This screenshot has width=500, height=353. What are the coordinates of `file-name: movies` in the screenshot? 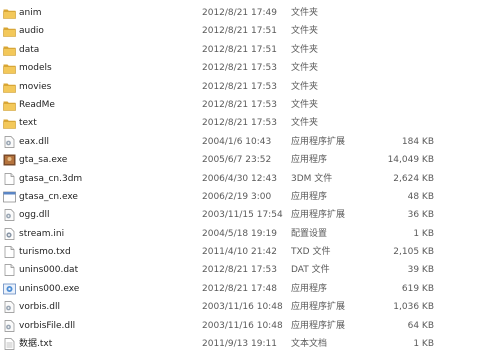 It's located at (106, 87).